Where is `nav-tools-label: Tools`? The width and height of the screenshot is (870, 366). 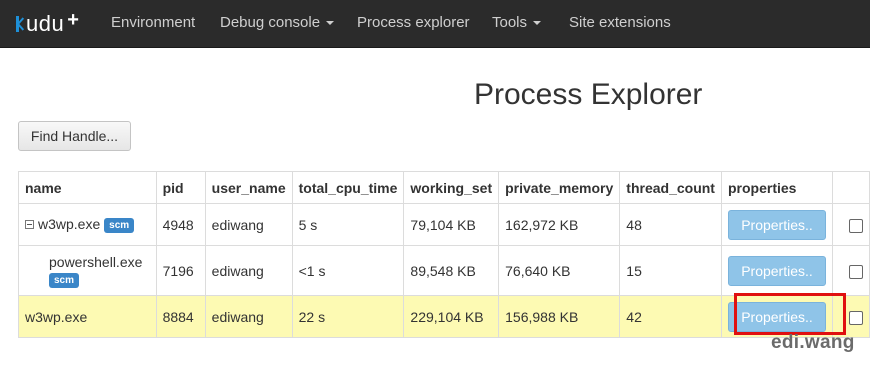 nav-tools-label: Tools is located at coordinates (510, 22).